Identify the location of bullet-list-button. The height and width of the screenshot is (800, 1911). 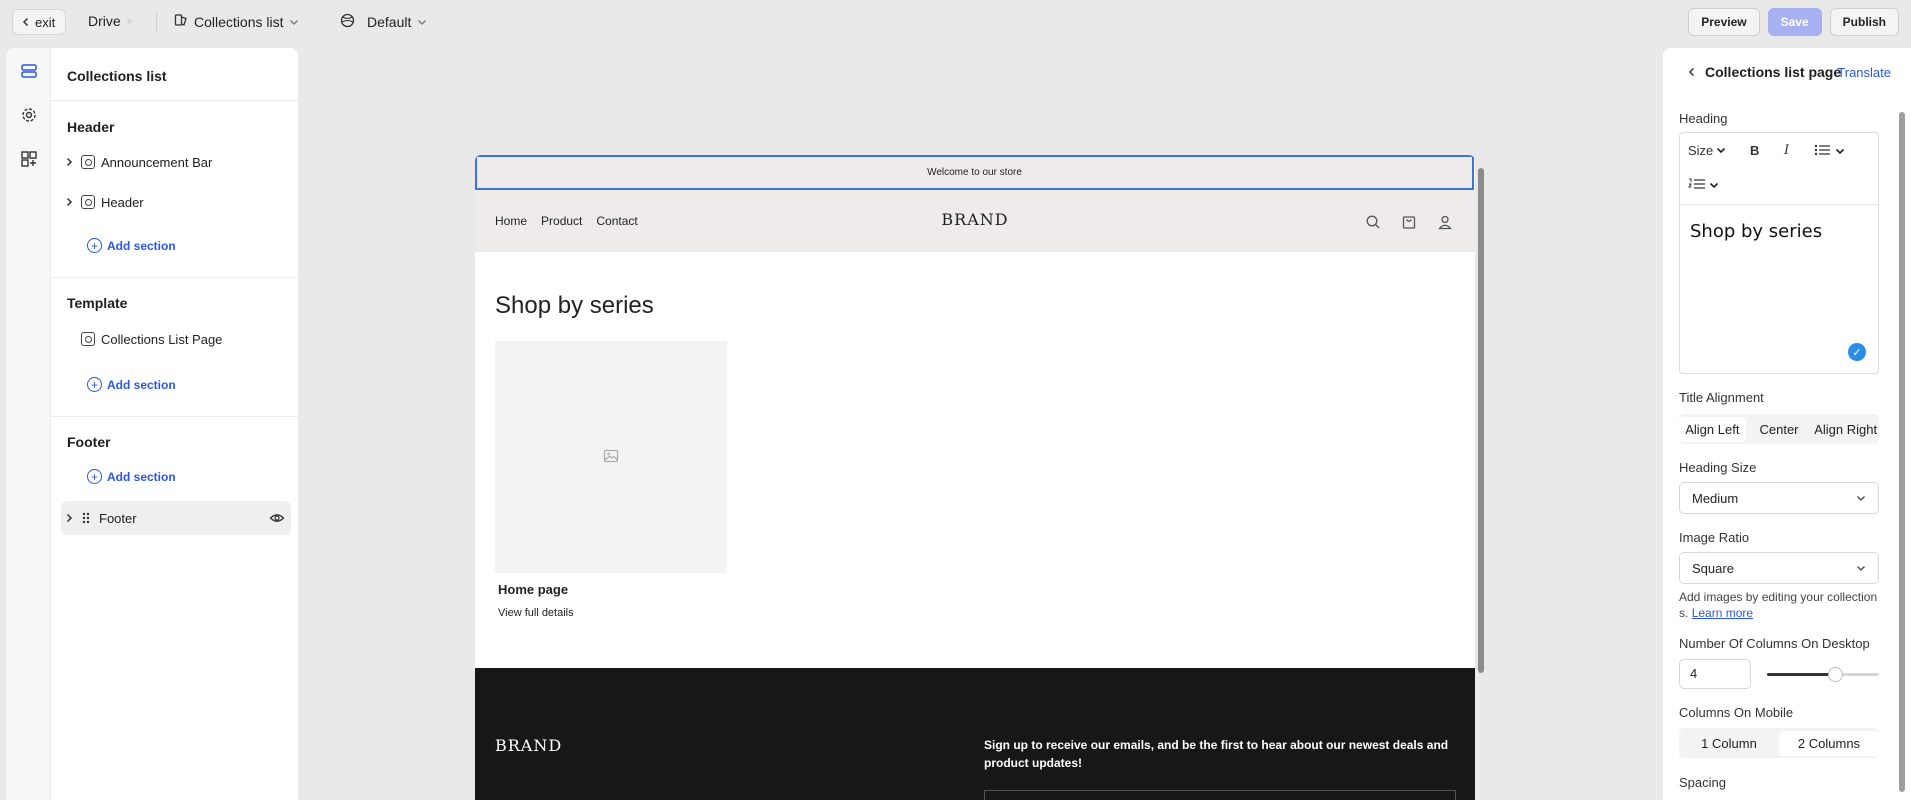
(1829, 151).